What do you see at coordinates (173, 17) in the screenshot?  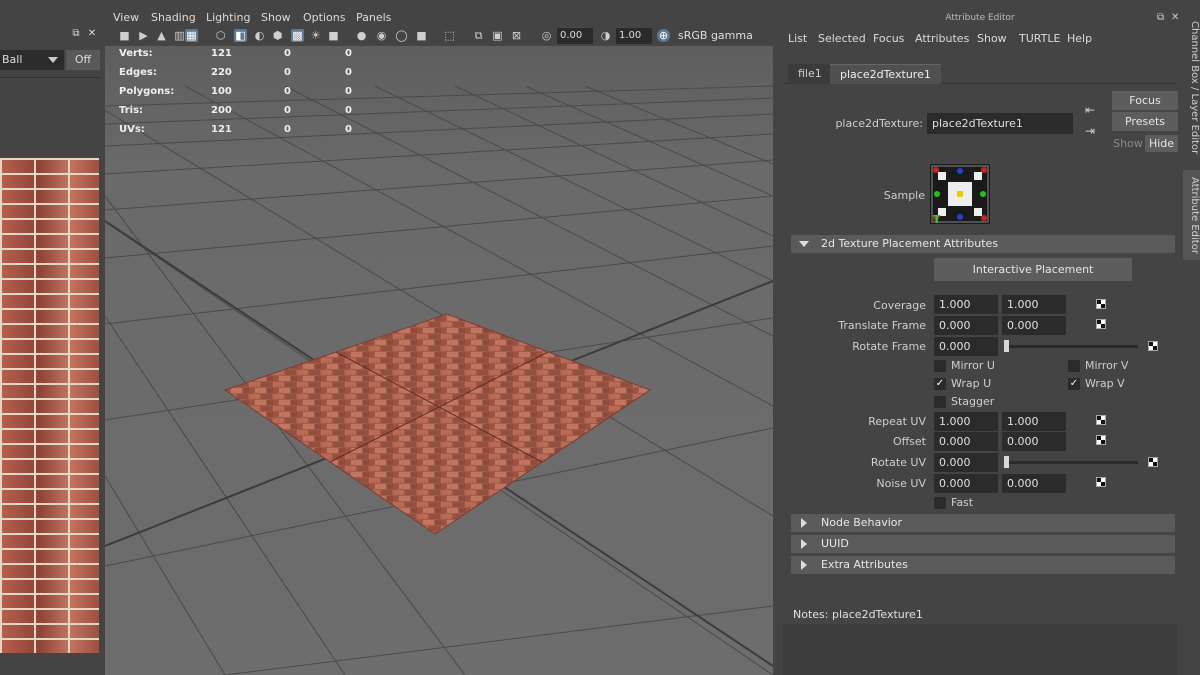 I see `menu-shading: Shading` at bounding box center [173, 17].